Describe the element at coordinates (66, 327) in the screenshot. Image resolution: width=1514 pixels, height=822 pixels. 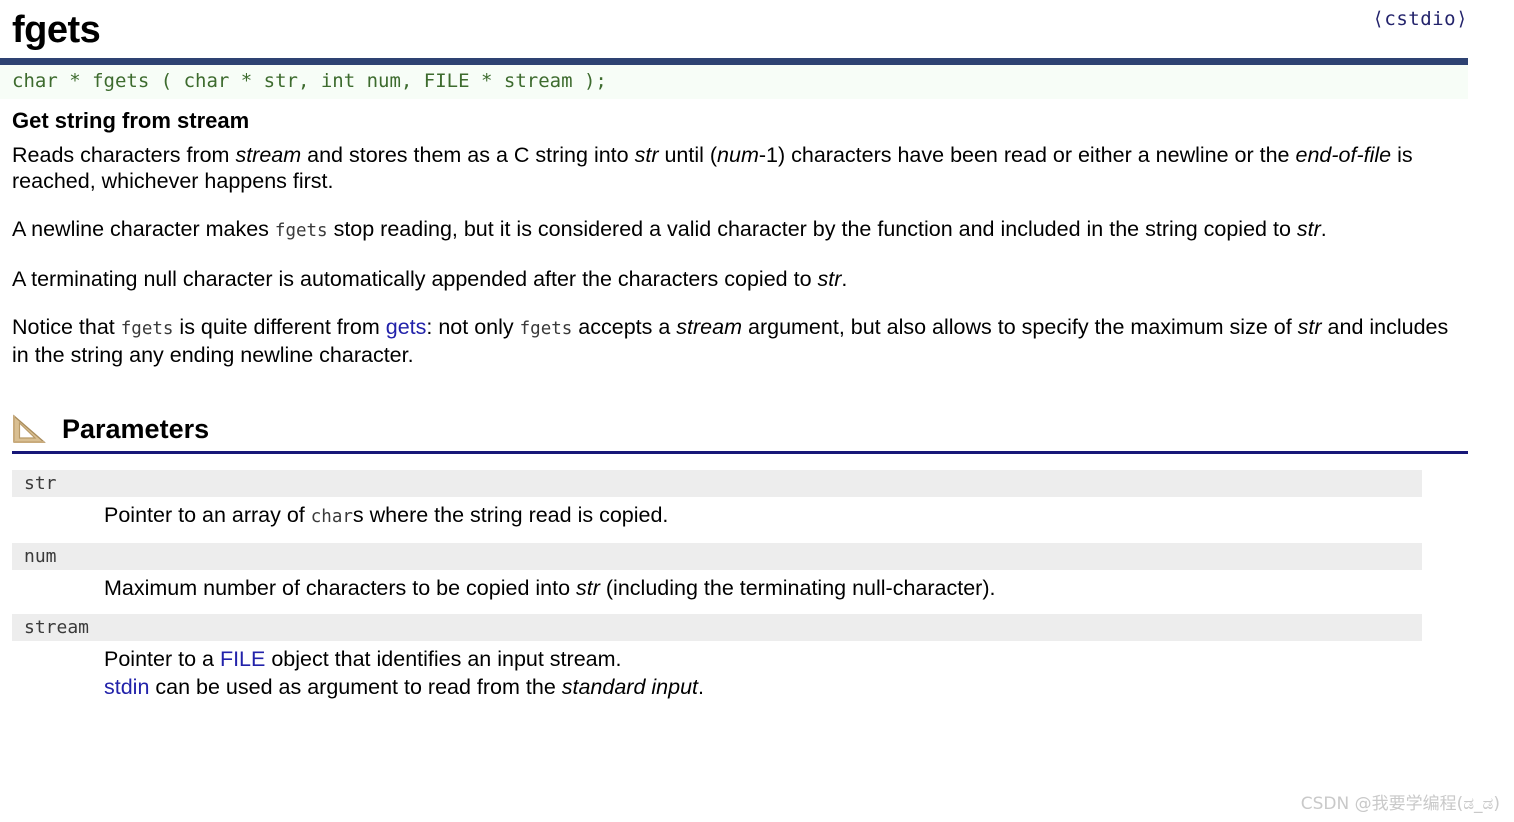
I see `text-fragment: Notice that` at that location.